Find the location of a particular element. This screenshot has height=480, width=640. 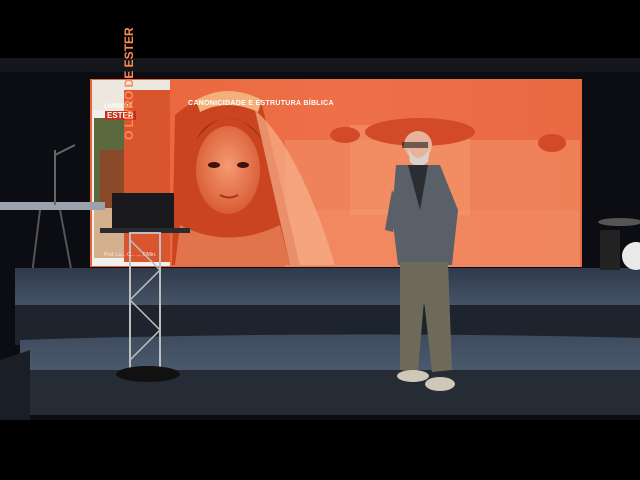

slide-title: CANONICIDADE E ESTRUTURA BÍBLICA is located at coordinates (261, 103).